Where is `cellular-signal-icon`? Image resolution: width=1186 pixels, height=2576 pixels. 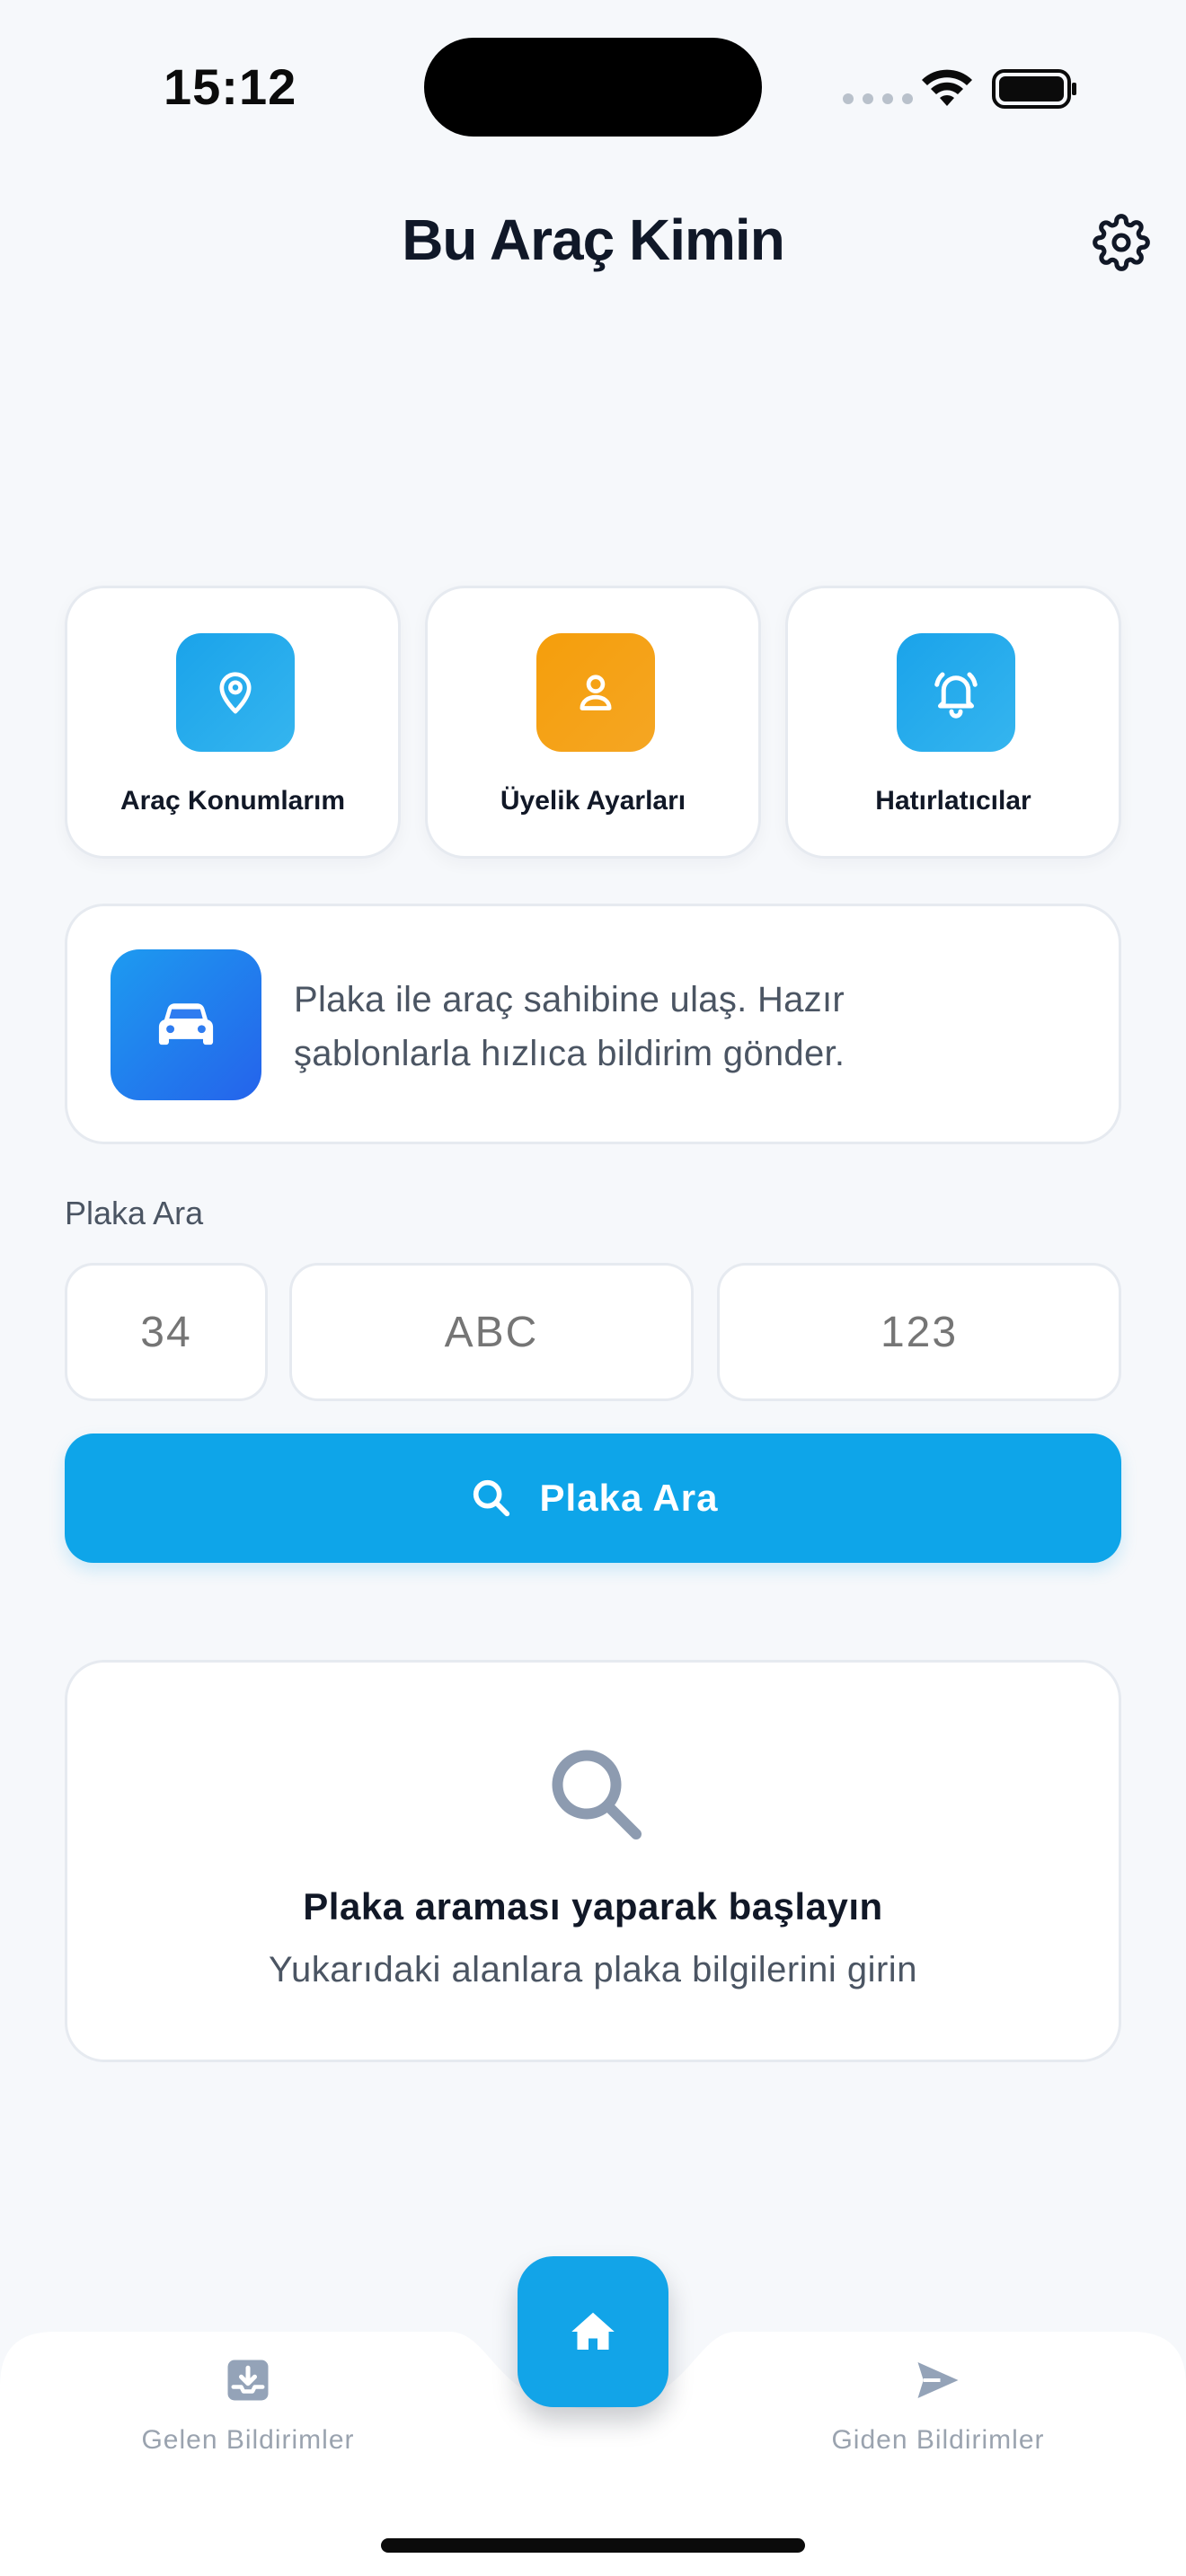
cellular-signal-icon is located at coordinates (878, 98).